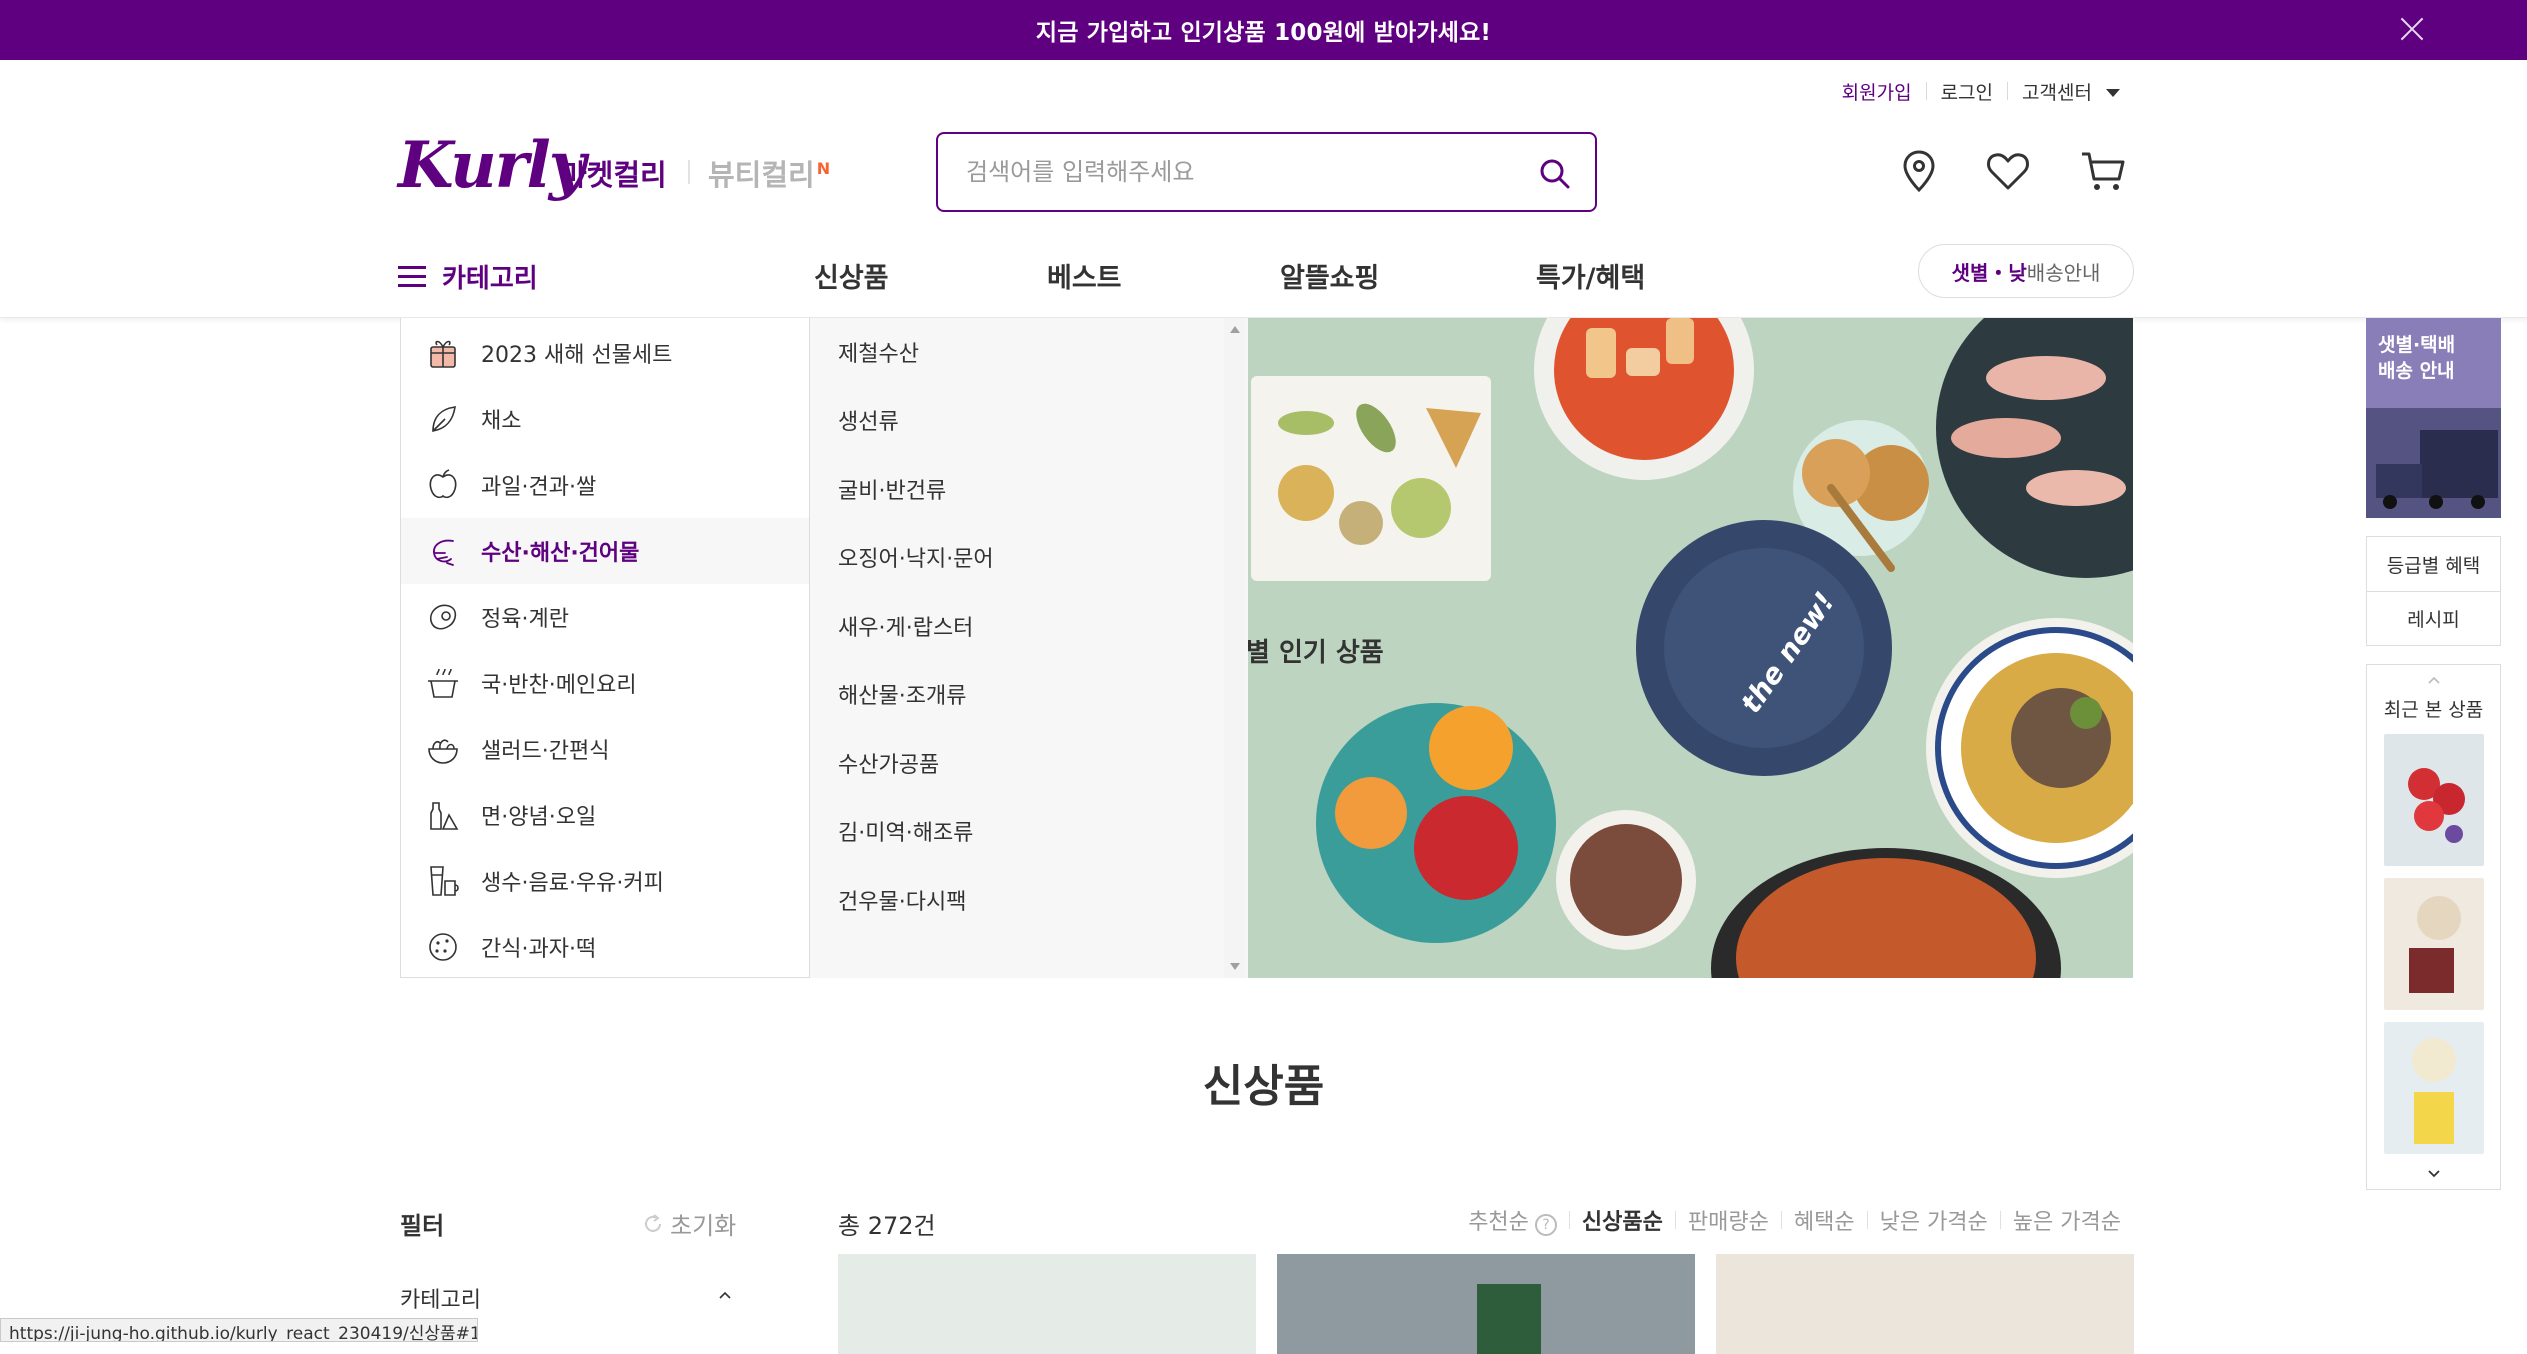 Image resolution: width=2527 pixels, height=1354 pixels. I want to click on delivery-text: 배송안내, so click(2063, 272).